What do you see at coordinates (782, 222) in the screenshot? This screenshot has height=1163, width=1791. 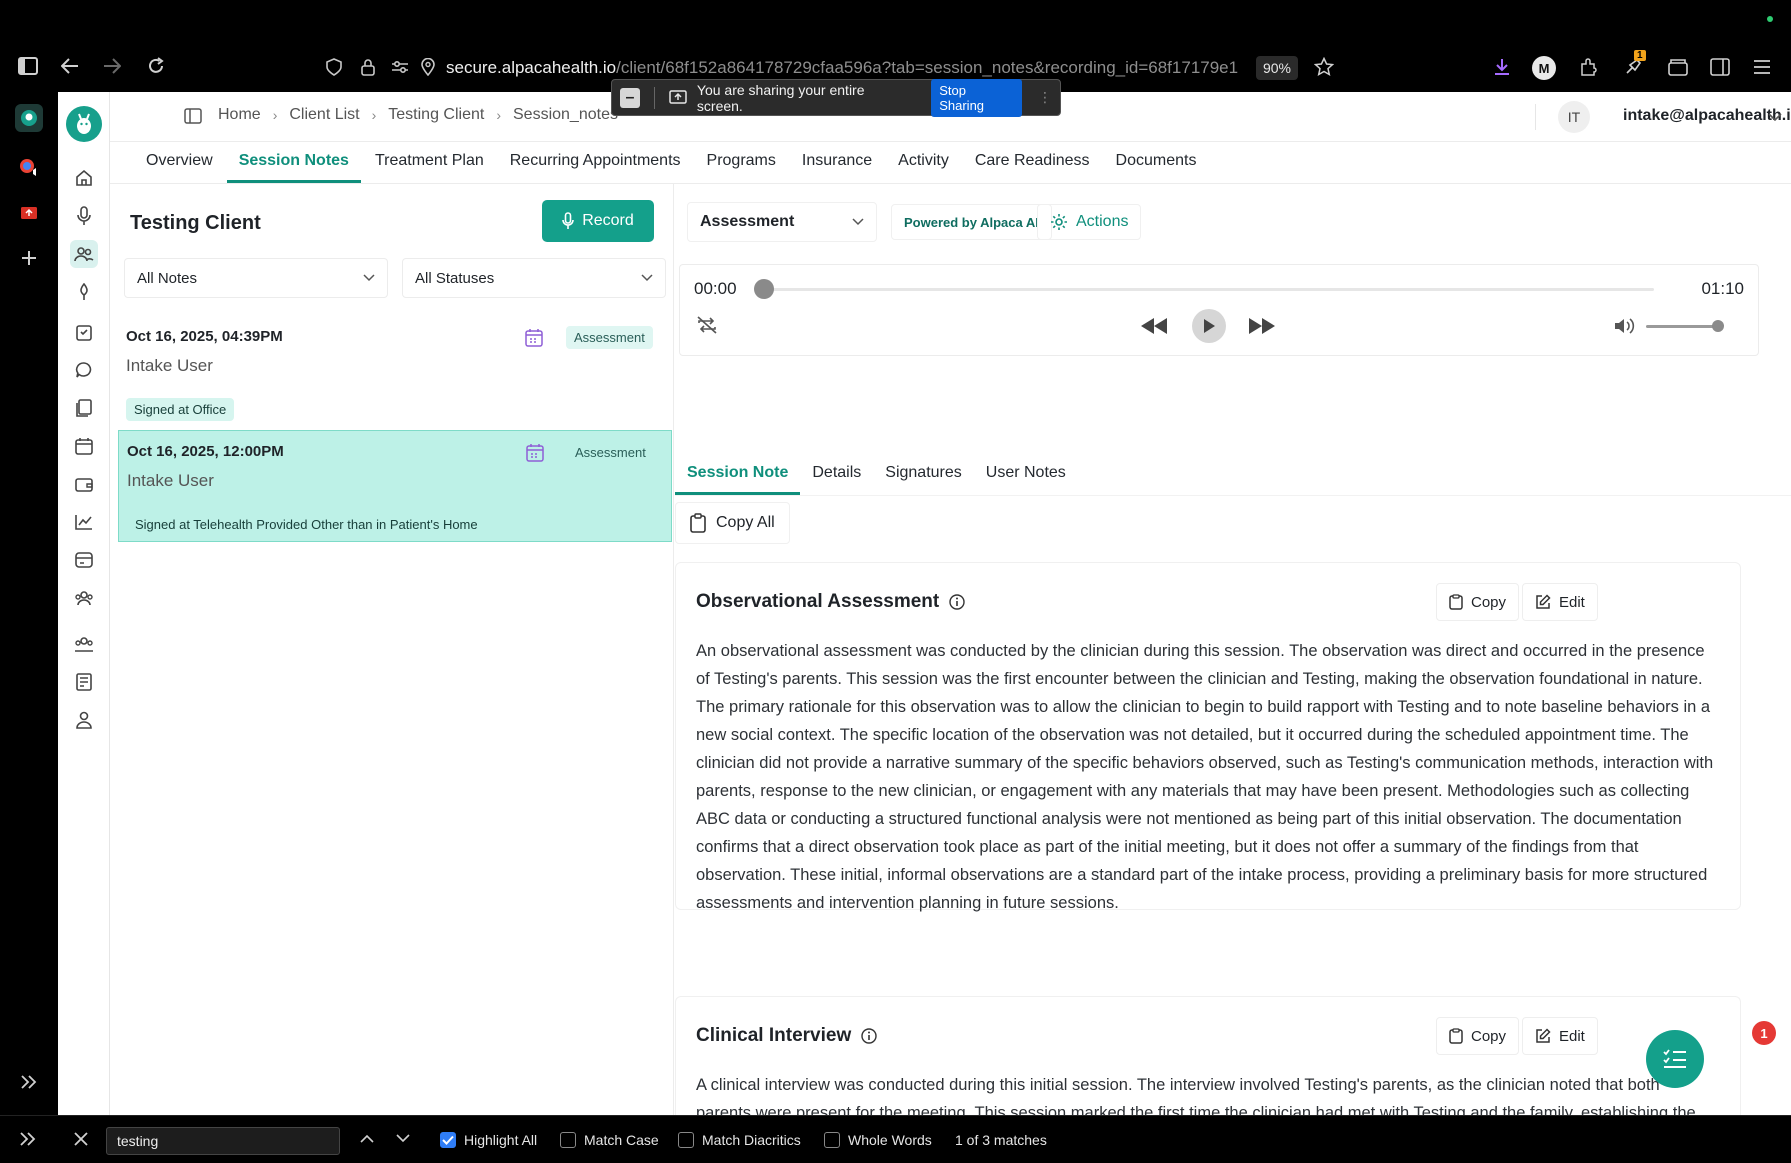 I see `note-type-select: Assessment` at bounding box center [782, 222].